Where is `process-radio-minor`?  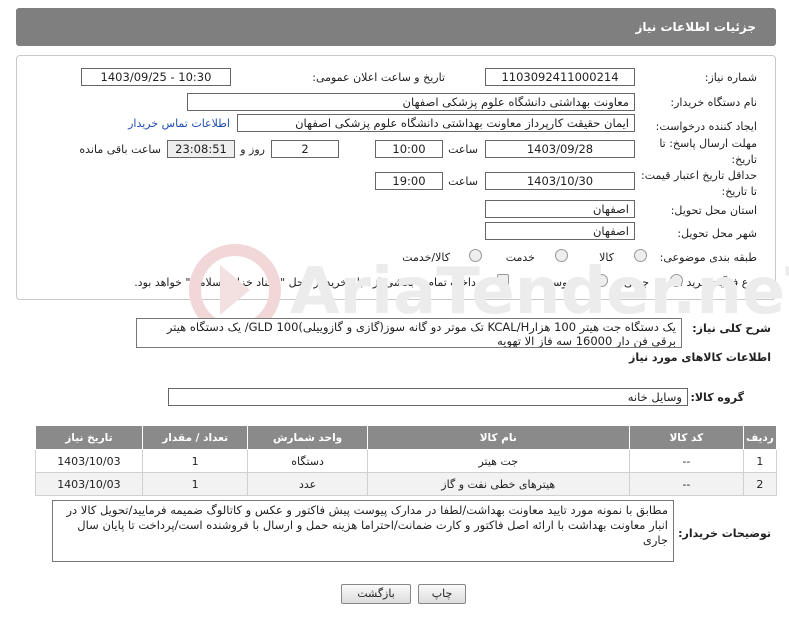
process-radio-minor is located at coordinates (676, 280).